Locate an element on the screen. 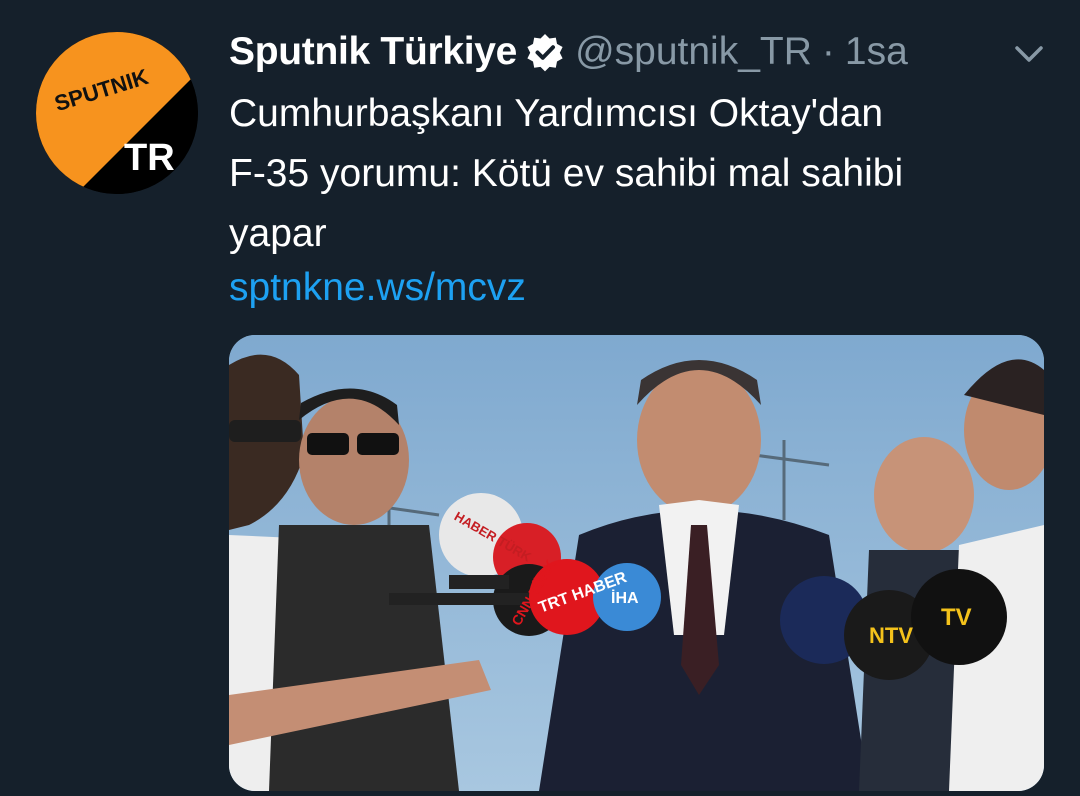 This screenshot has width=1080, height=796. sputnik-logo: SPUTNIK TR is located at coordinates (117, 113).